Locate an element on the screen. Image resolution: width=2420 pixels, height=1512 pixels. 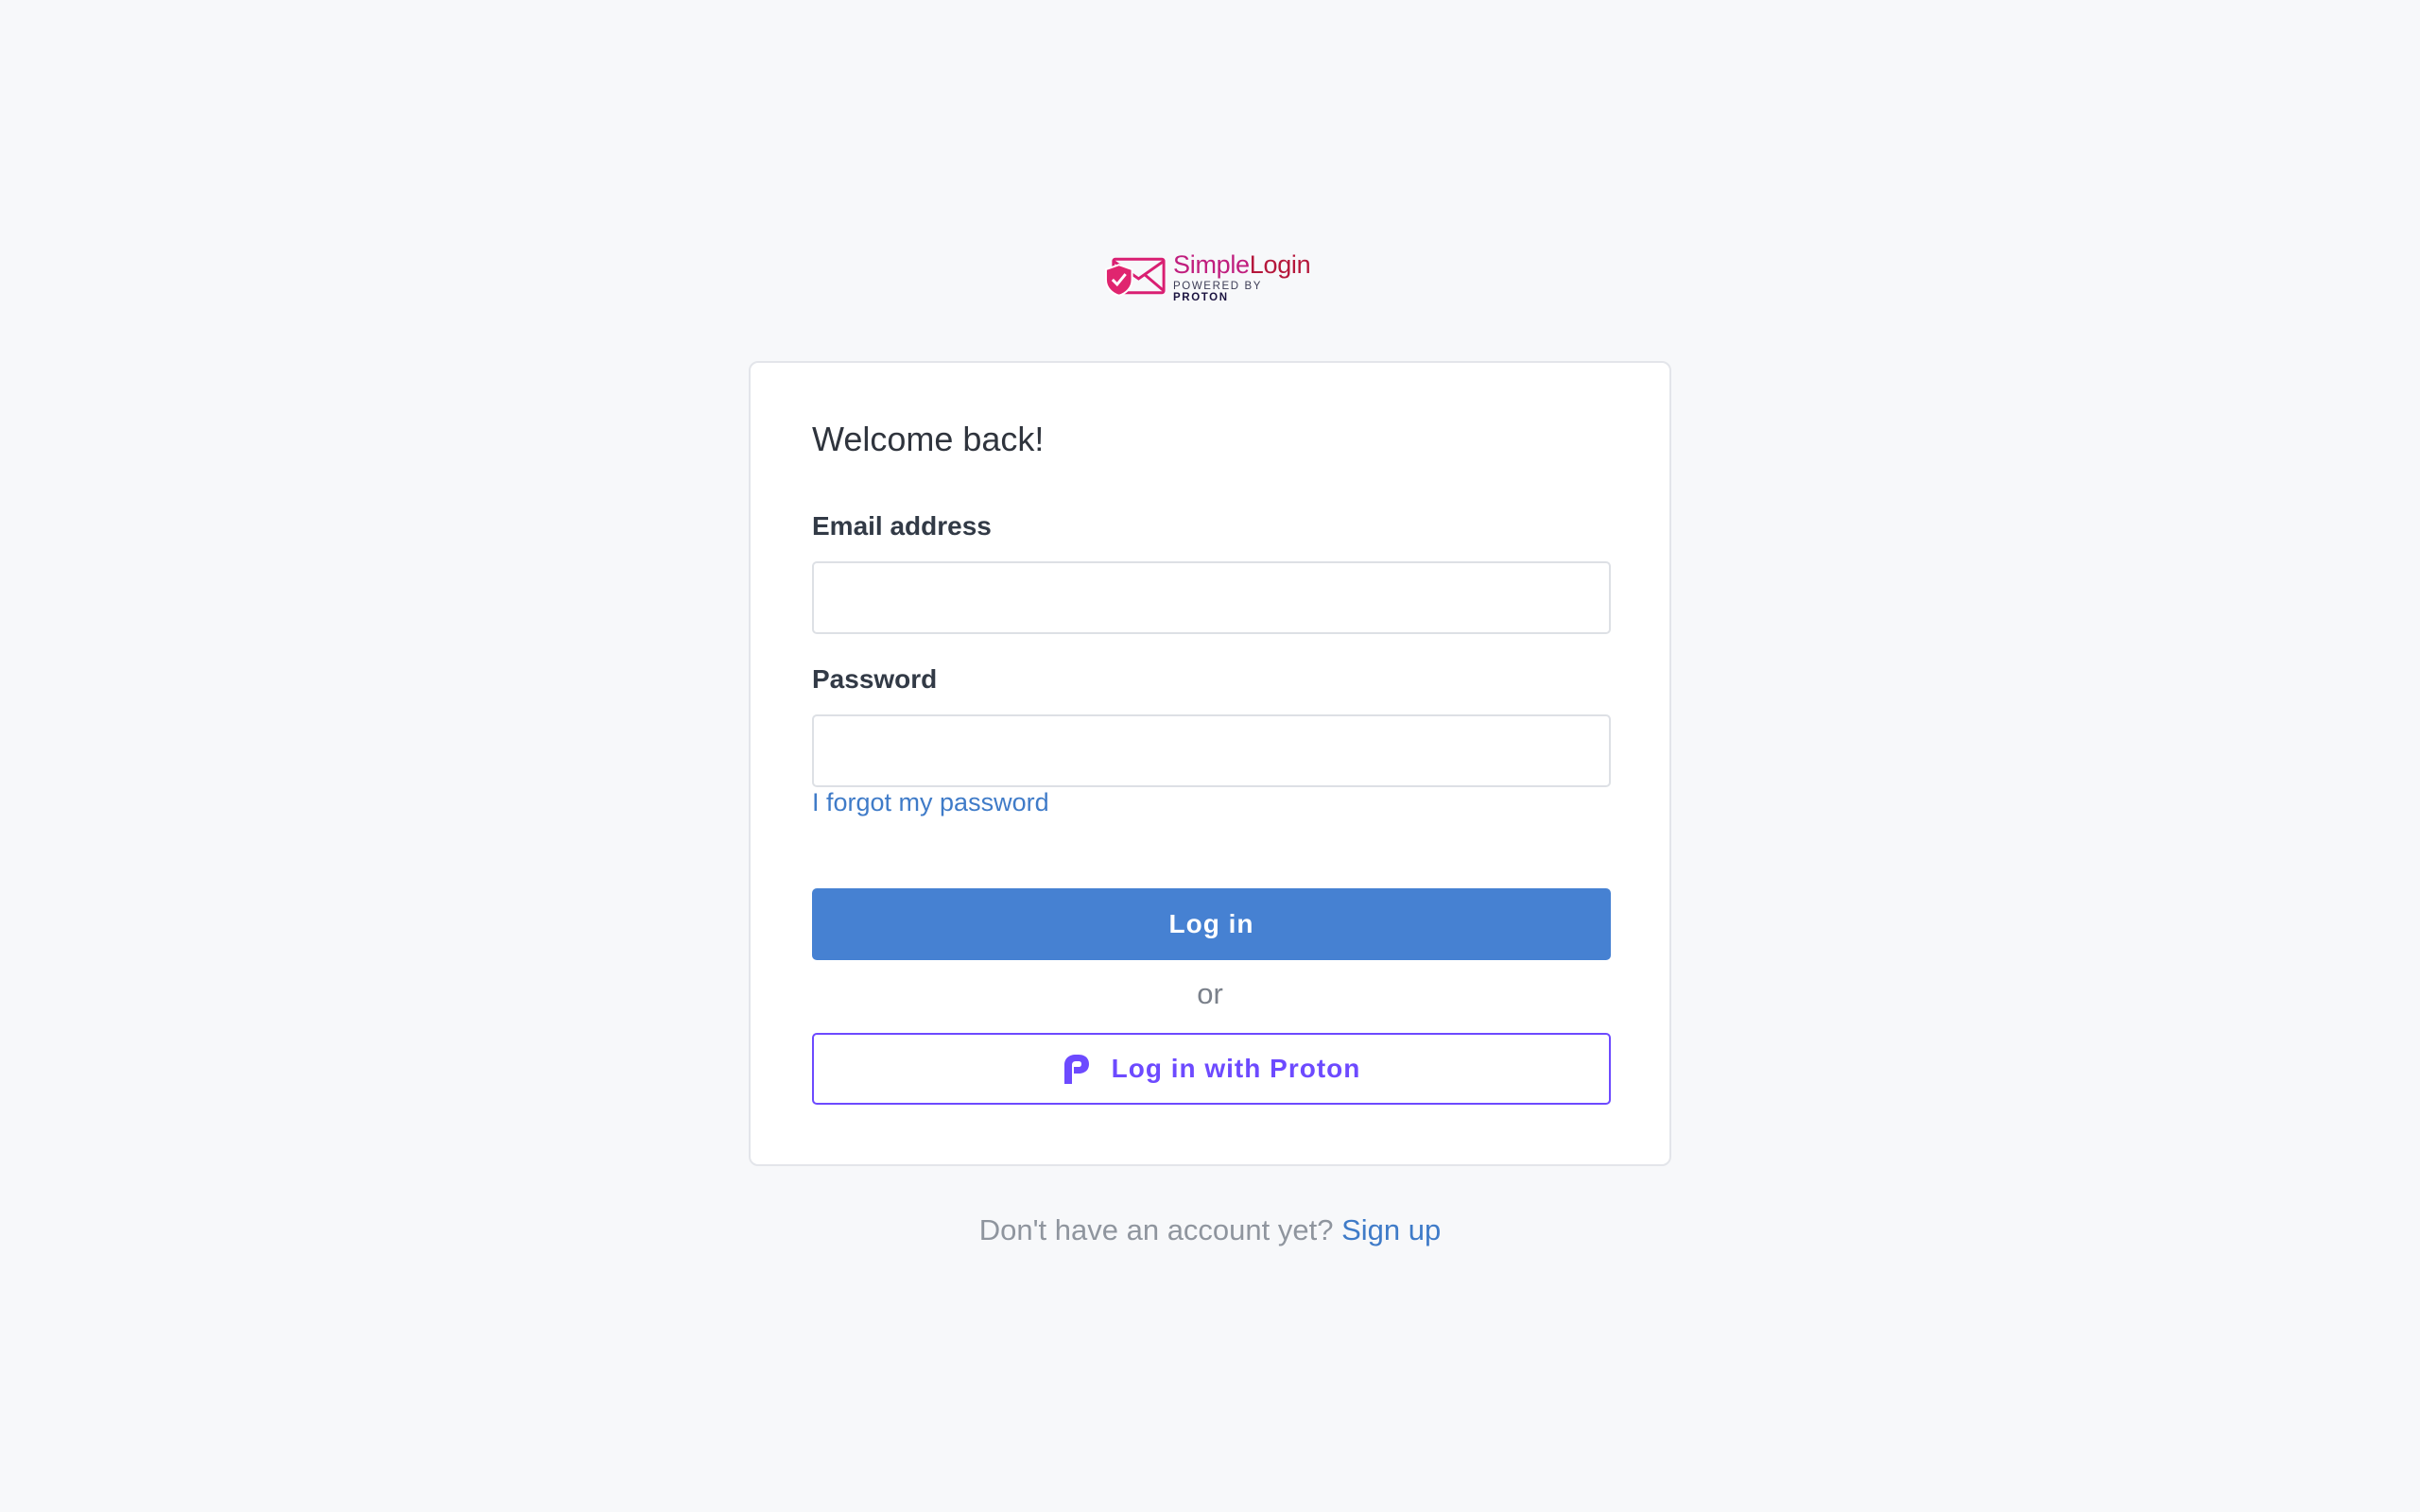
signup-prompt-text: Don't have an account yet? is located at coordinates (1156, 1229).